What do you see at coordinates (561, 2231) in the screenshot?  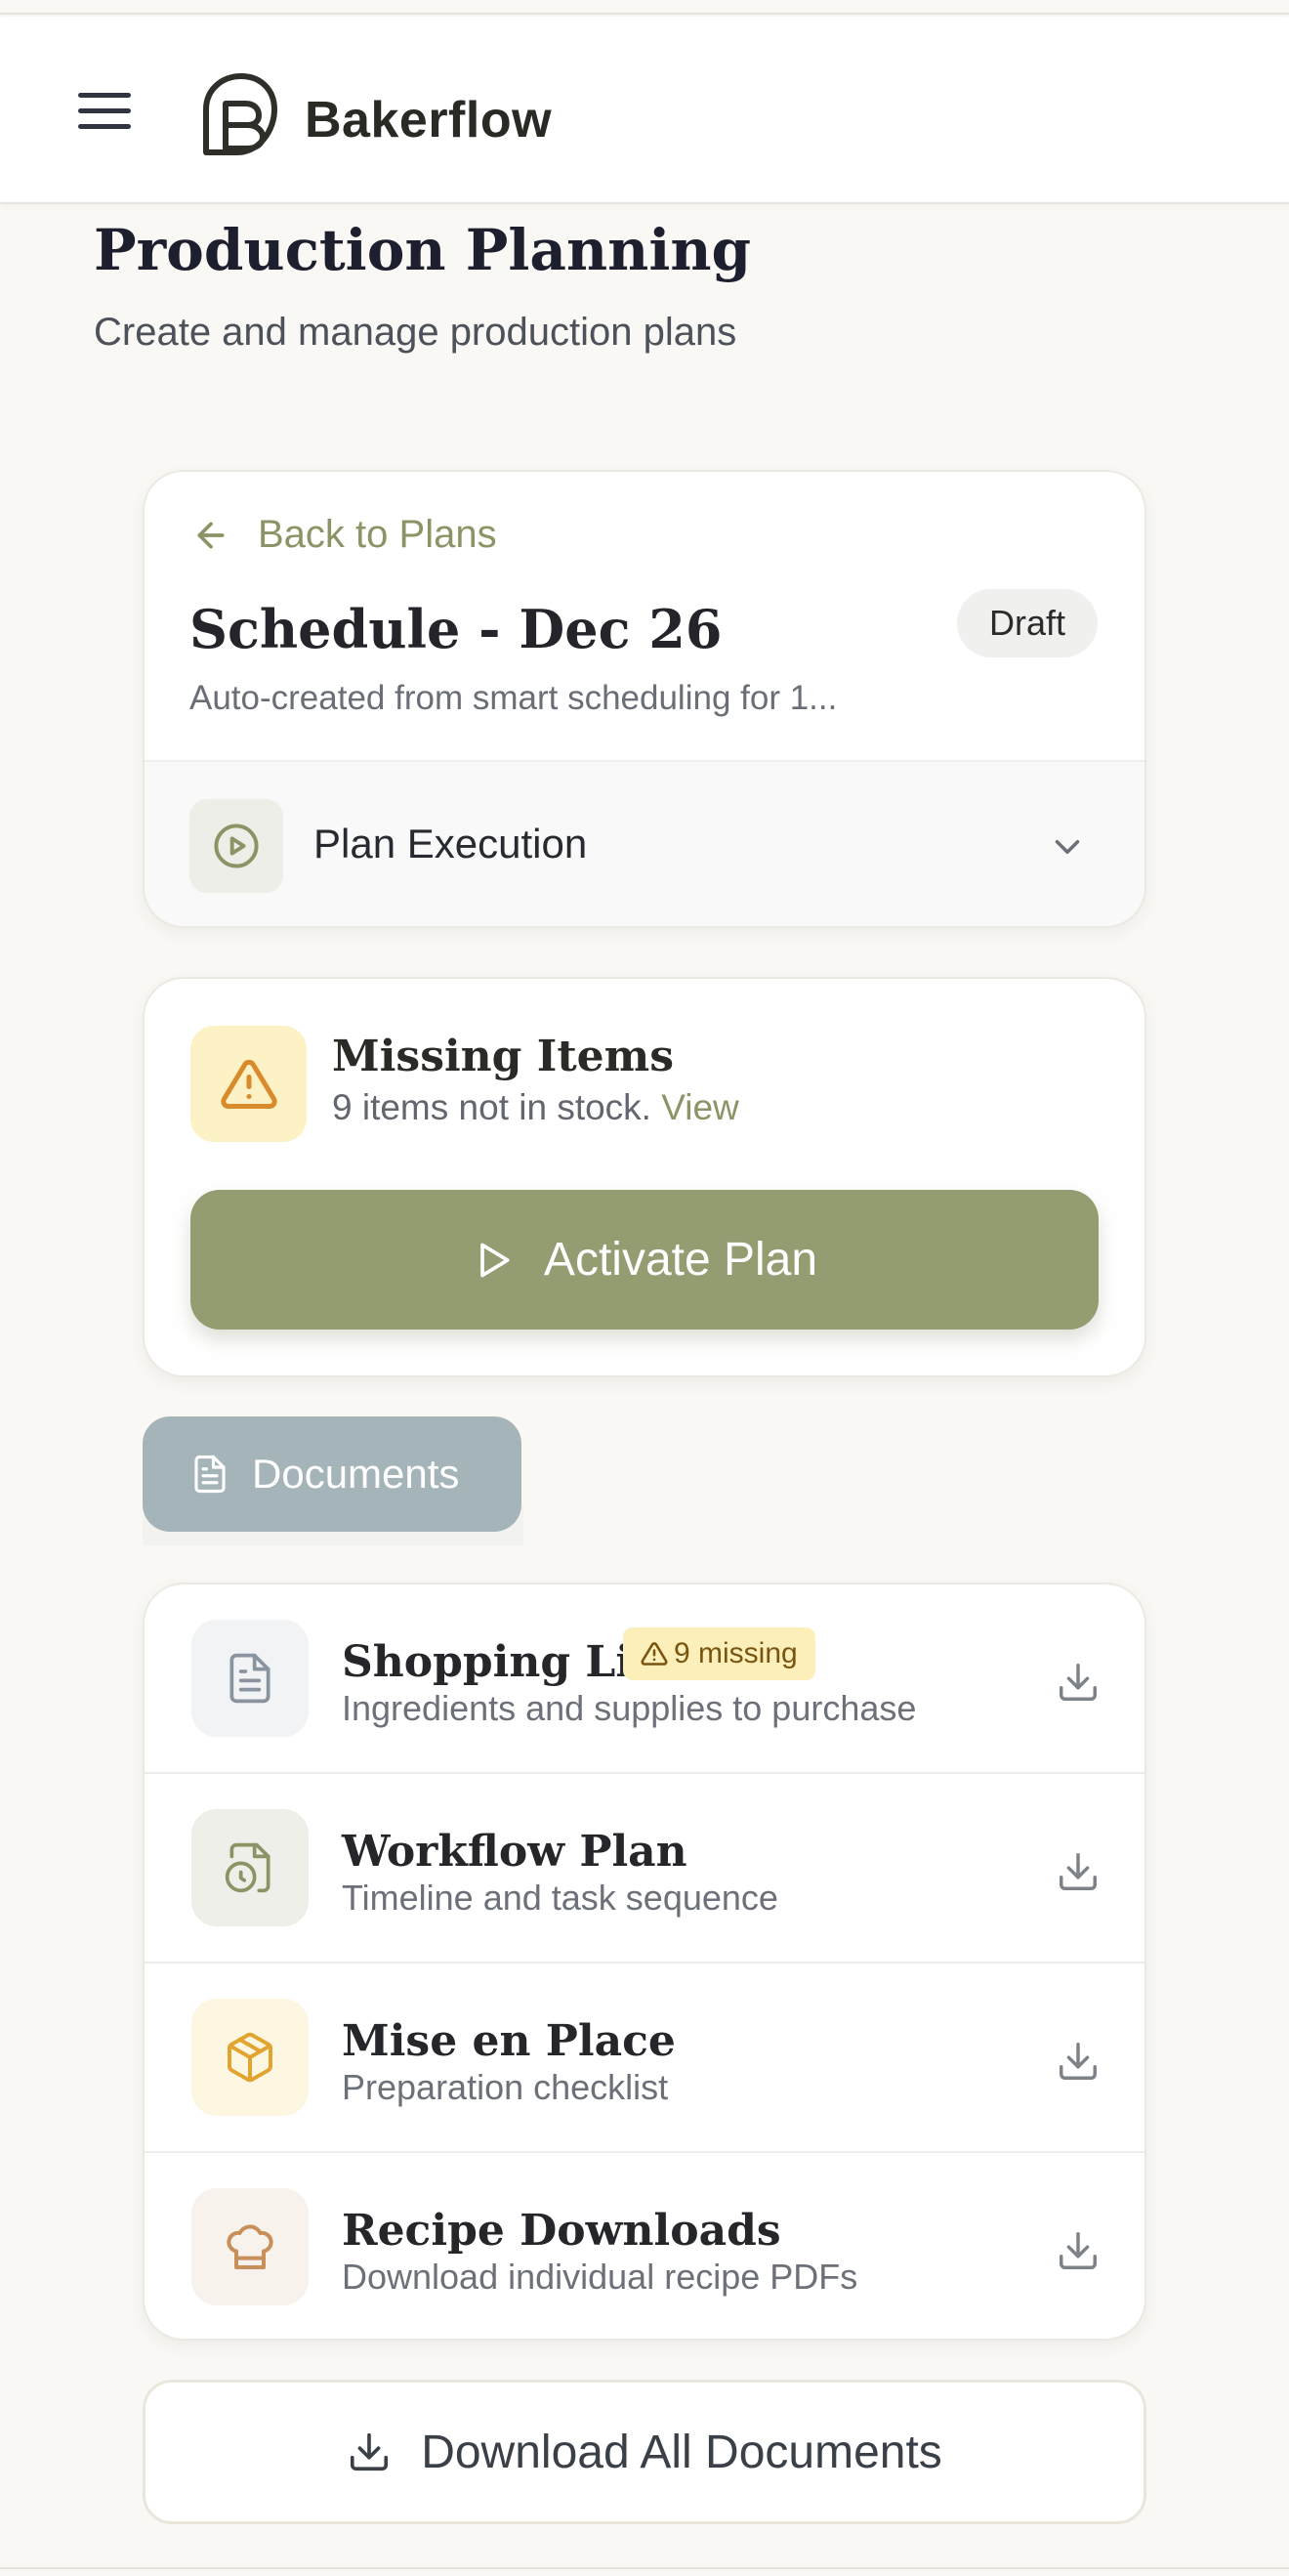 I see `doc-title: Recipe Downloads` at bounding box center [561, 2231].